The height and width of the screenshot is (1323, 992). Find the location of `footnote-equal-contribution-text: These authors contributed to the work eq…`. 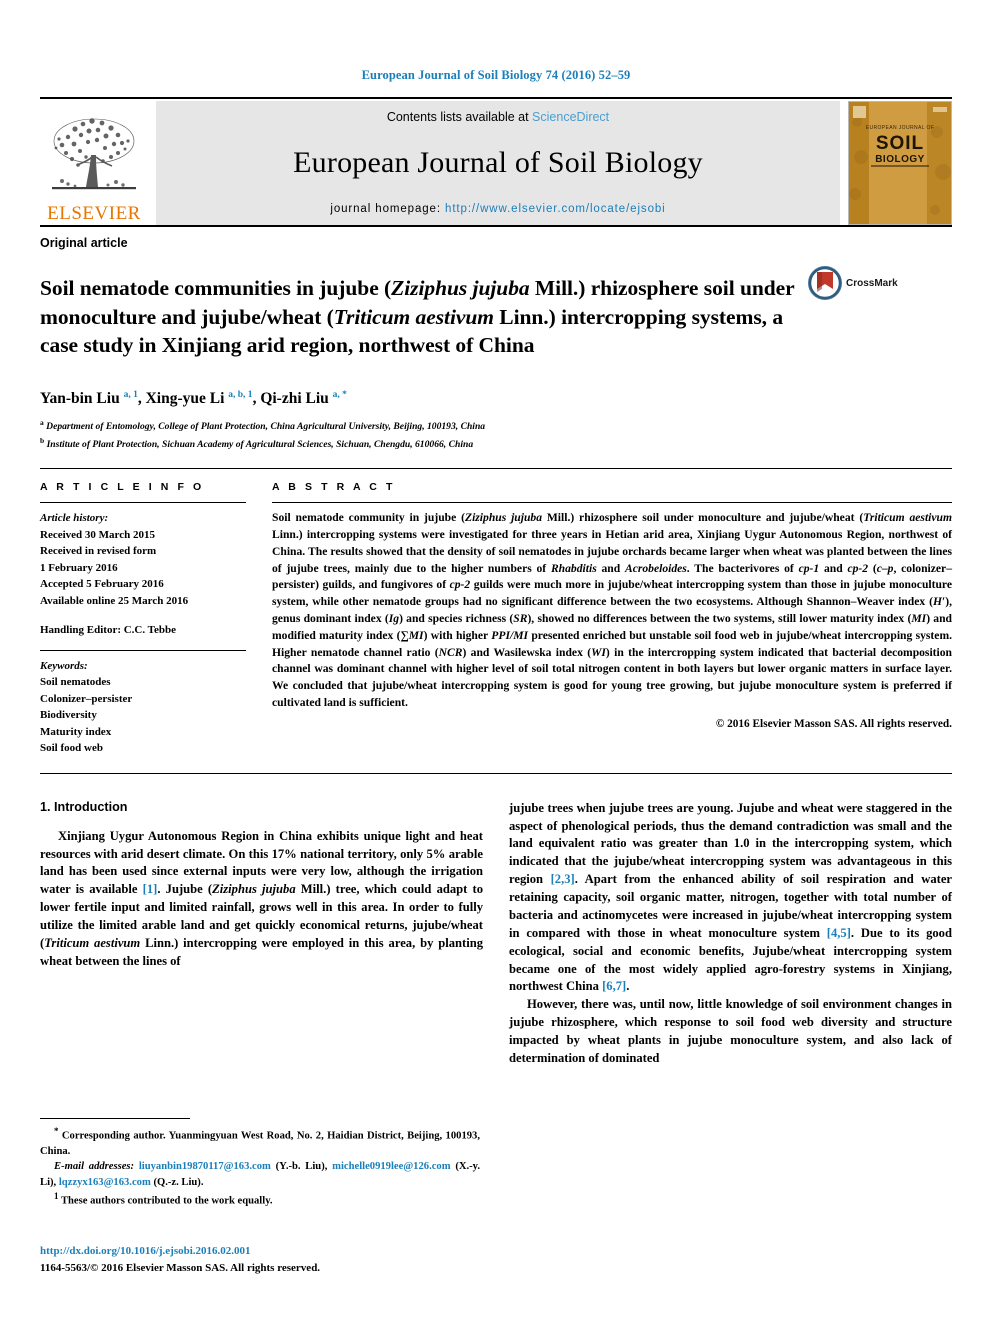

footnote-equal-contribution-text: These authors contributed to the work eq… is located at coordinates (166, 1201).